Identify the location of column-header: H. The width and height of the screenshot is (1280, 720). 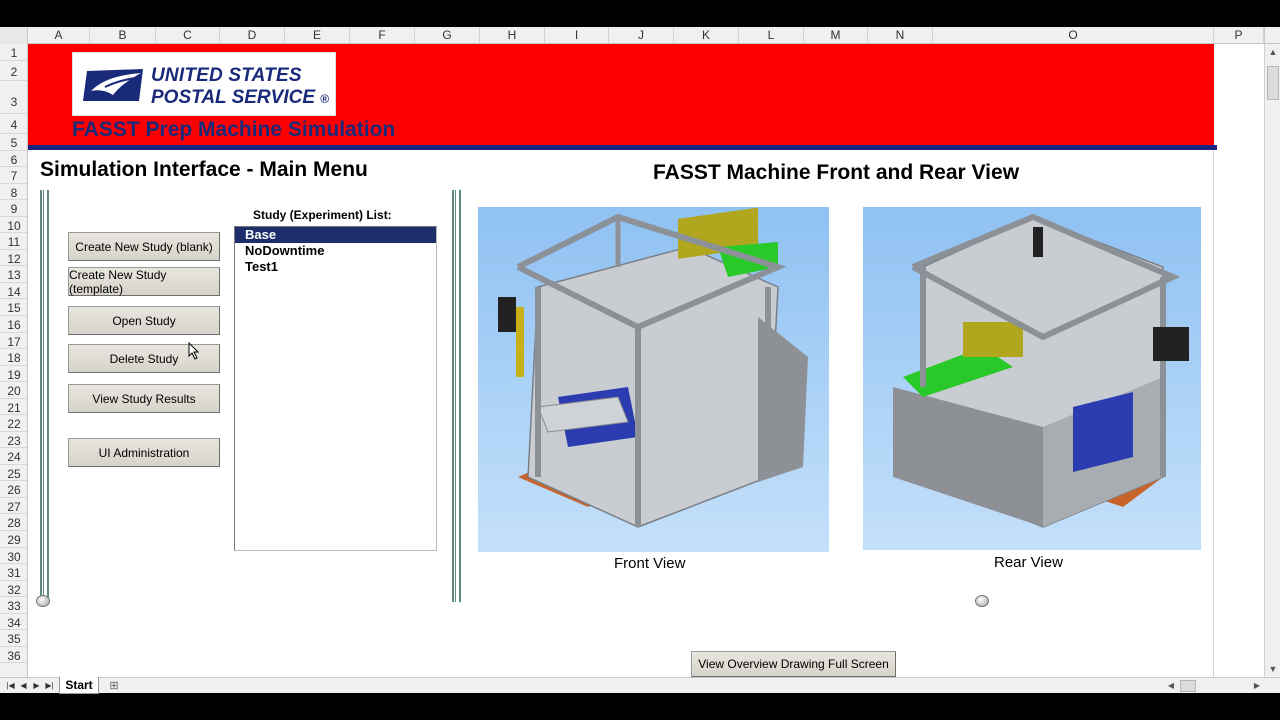
(512, 35).